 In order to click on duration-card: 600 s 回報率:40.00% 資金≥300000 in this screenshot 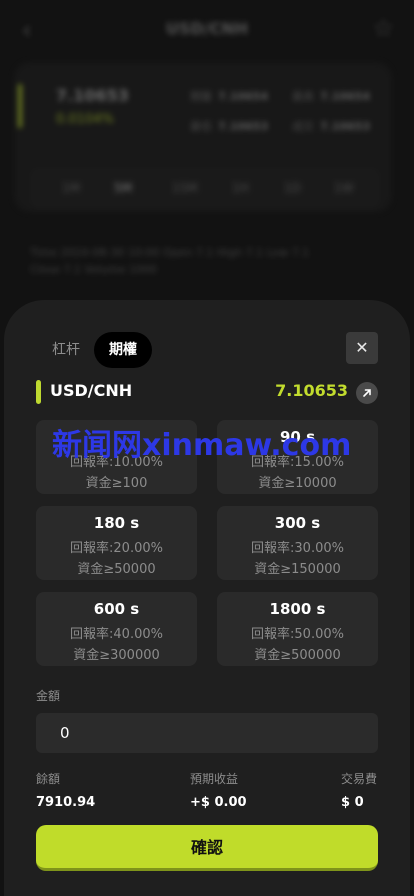, I will do `click(116, 629)`.